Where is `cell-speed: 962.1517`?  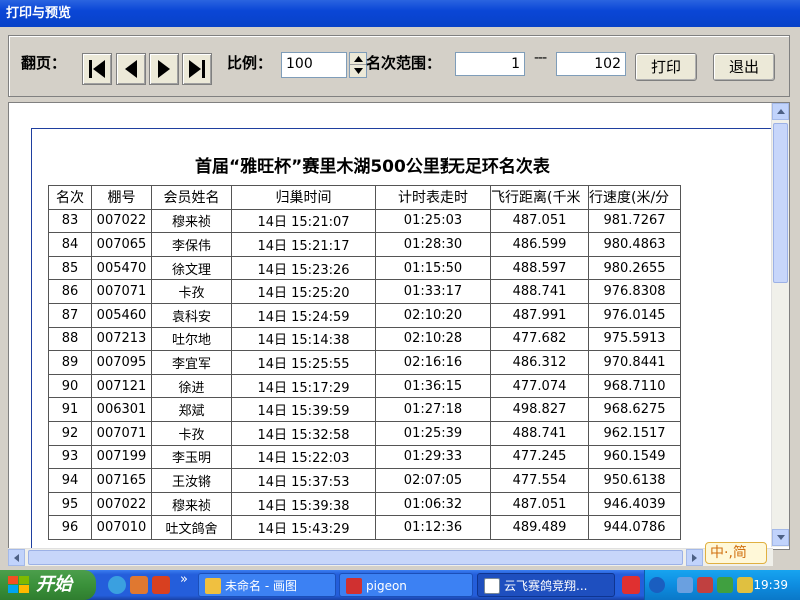 cell-speed: 962.1517 is located at coordinates (634, 433).